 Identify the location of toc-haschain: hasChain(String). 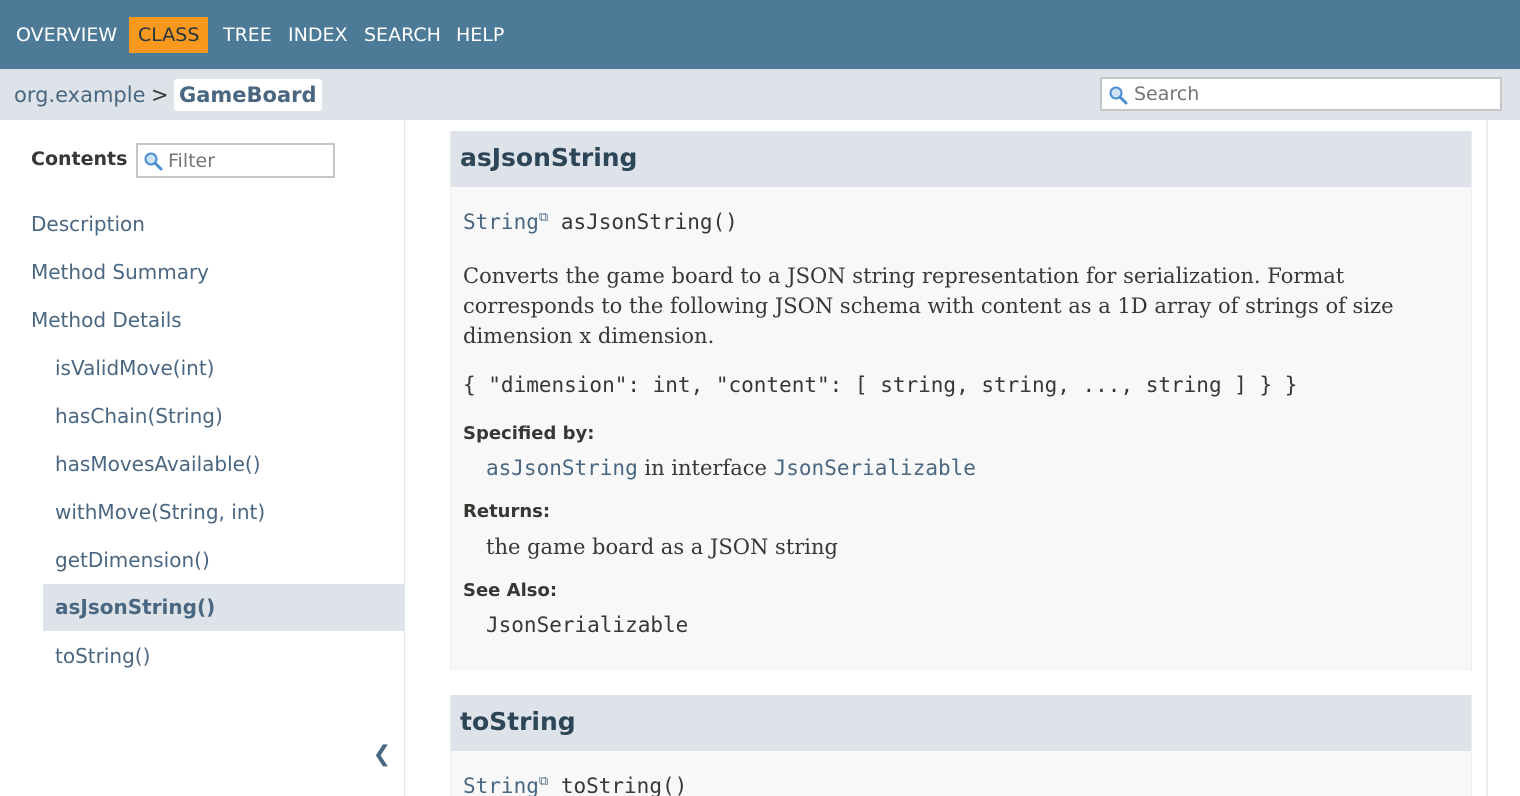
(139, 416).